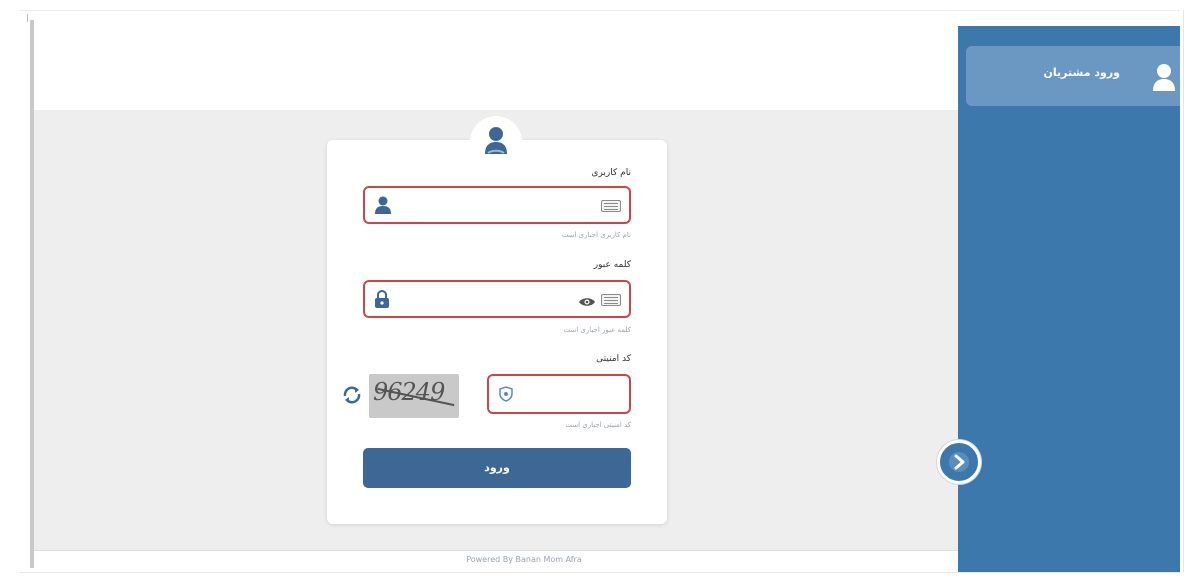 The height and width of the screenshot is (584, 1190). I want to click on window-top-border, so click(600, 10).